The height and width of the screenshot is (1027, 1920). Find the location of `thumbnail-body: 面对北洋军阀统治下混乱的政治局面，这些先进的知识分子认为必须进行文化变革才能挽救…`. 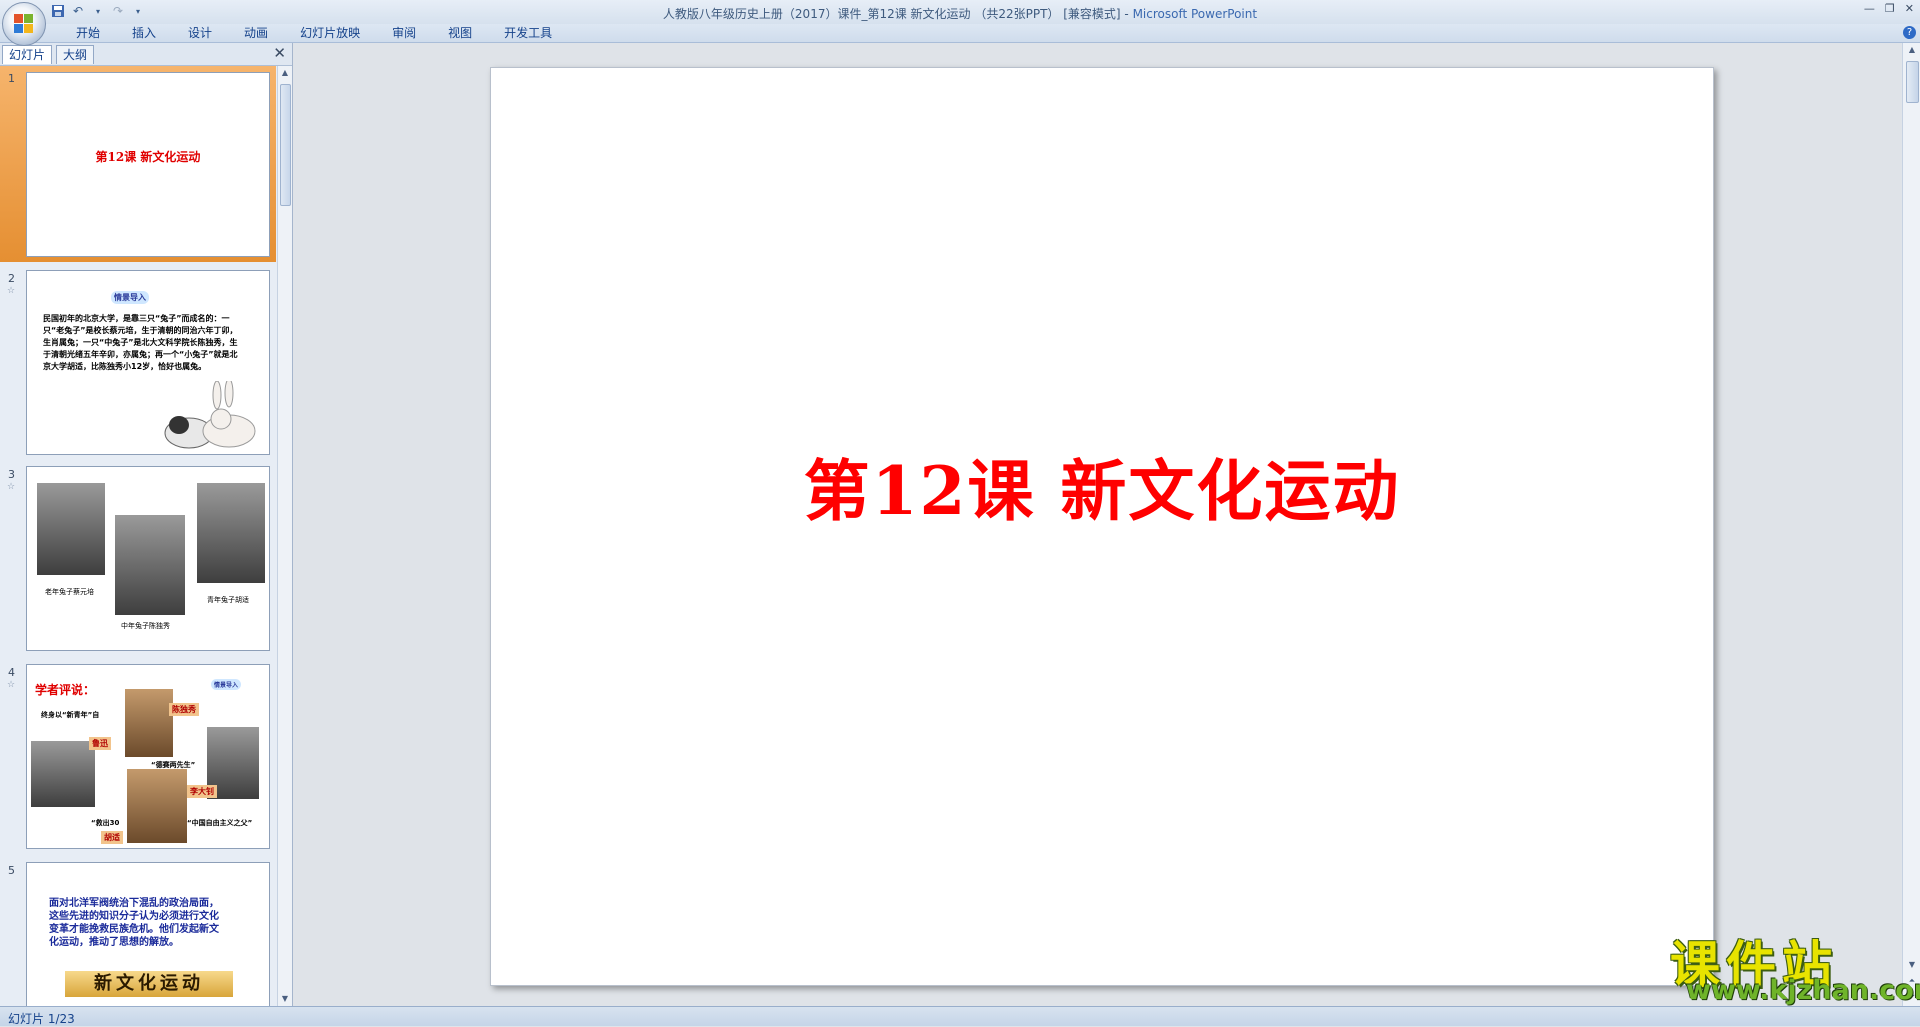

thumbnail-body: 面对北洋军阀统治下混乱的政治局面，这些先进的知识分子认为必须进行文化变革才能挽救… is located at coordinates (134, 923).